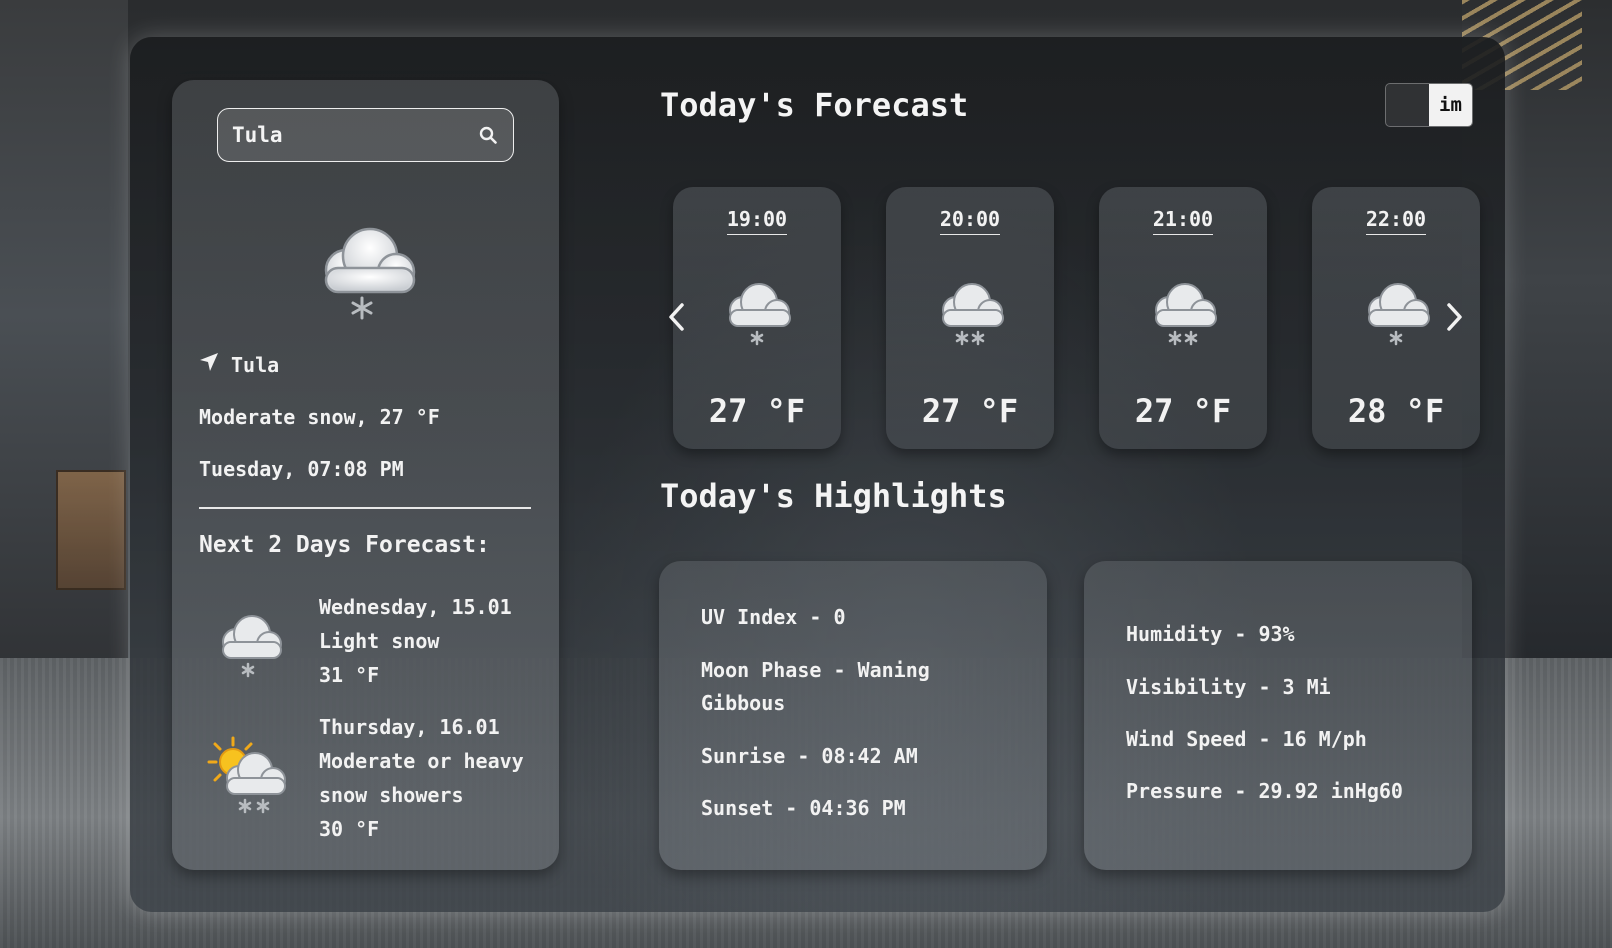 The image size is (1612, 948). I want to click on location-arrow-icon, so click(209, 364).